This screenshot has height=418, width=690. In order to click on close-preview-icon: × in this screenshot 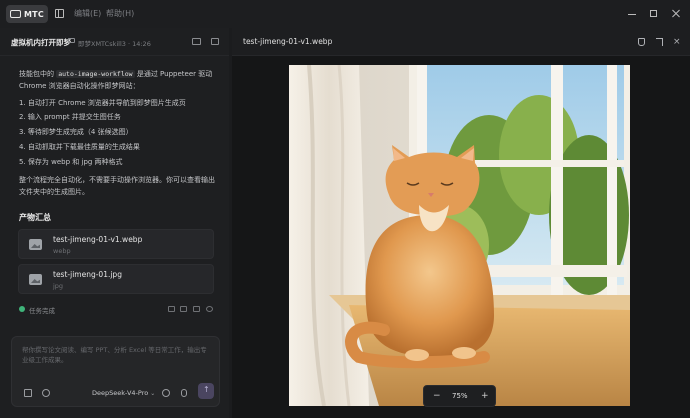, I will do `click(677, 42)`.